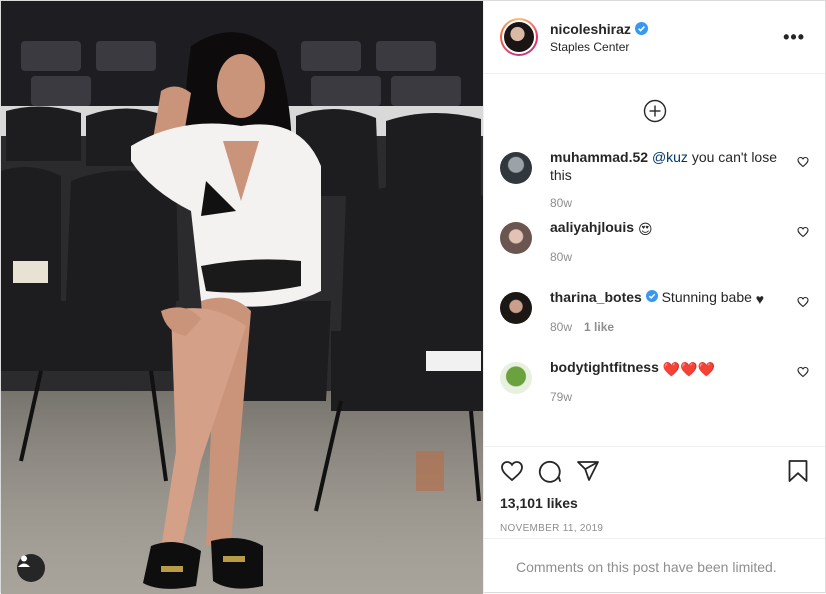 Image resolution: width=826 pixels, height=594 pixels. Describe the element at coordinates (654, 323) in the screenshot. I see `comment-item: tharina_botes Stunning babe ♥ 80w 1 like` at that location.